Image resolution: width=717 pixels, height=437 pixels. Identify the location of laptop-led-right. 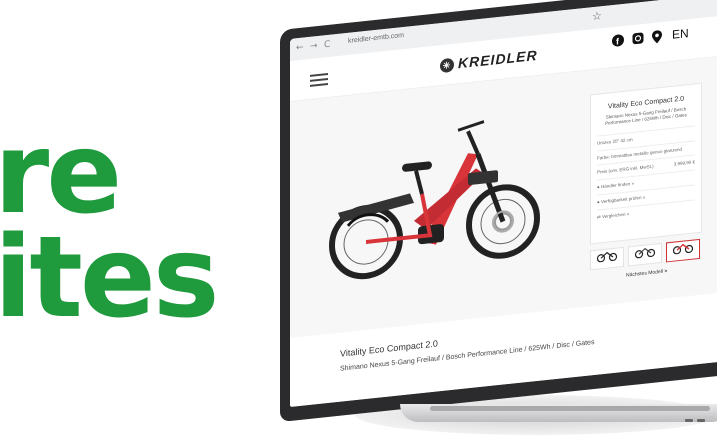
(701, 420).